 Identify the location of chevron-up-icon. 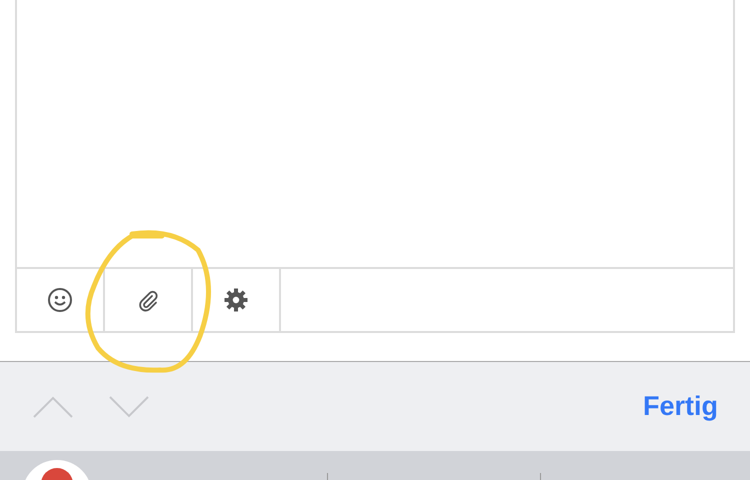
(53, 406).